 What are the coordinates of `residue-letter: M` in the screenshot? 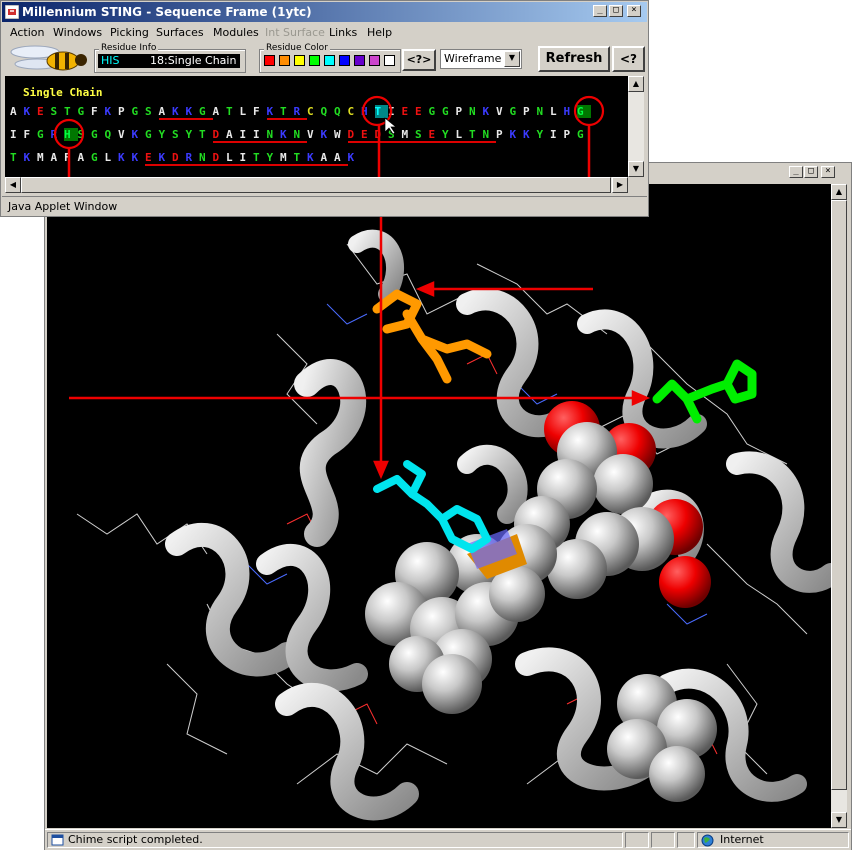 It's located at (408, 135).